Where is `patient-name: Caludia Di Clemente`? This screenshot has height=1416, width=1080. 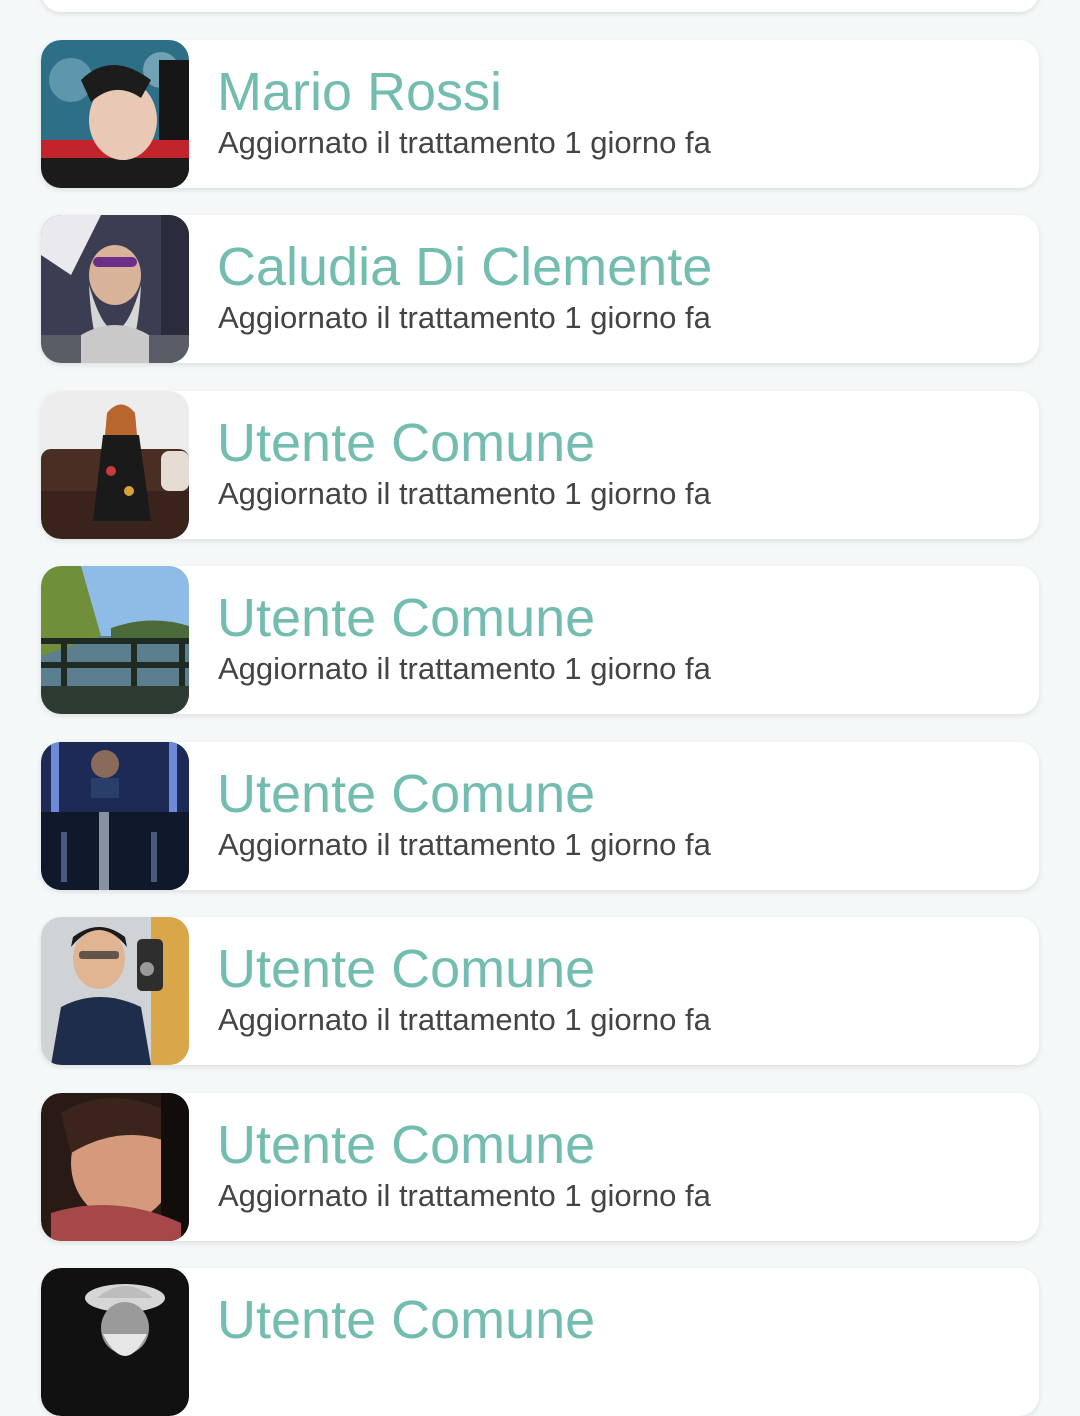
patient-name: Caludia Di Clemente is located at coordinates (465, 267).